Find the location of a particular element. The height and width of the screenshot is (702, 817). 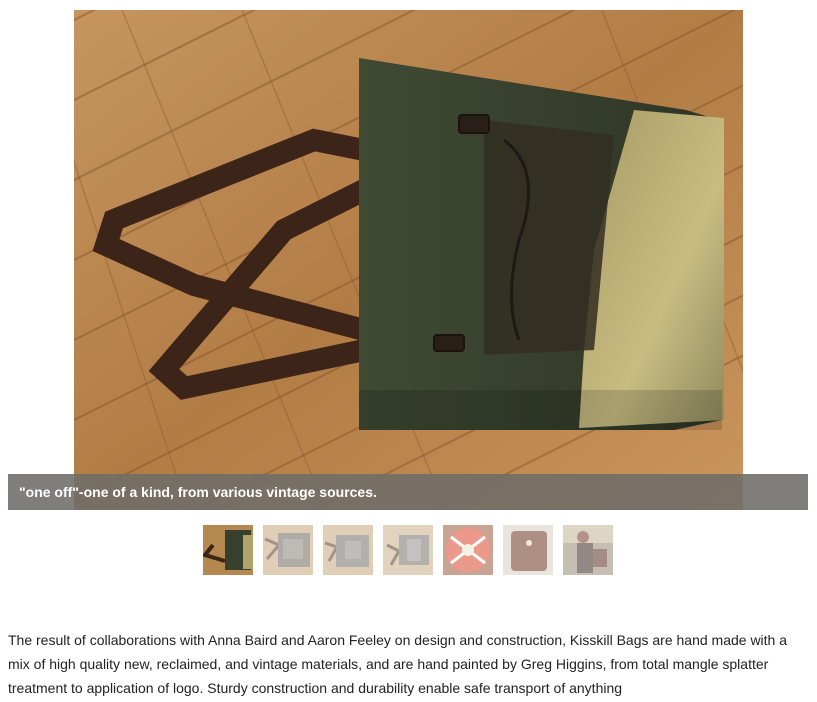

orange-bag-thumbnail is located at coordinates (468, 550).